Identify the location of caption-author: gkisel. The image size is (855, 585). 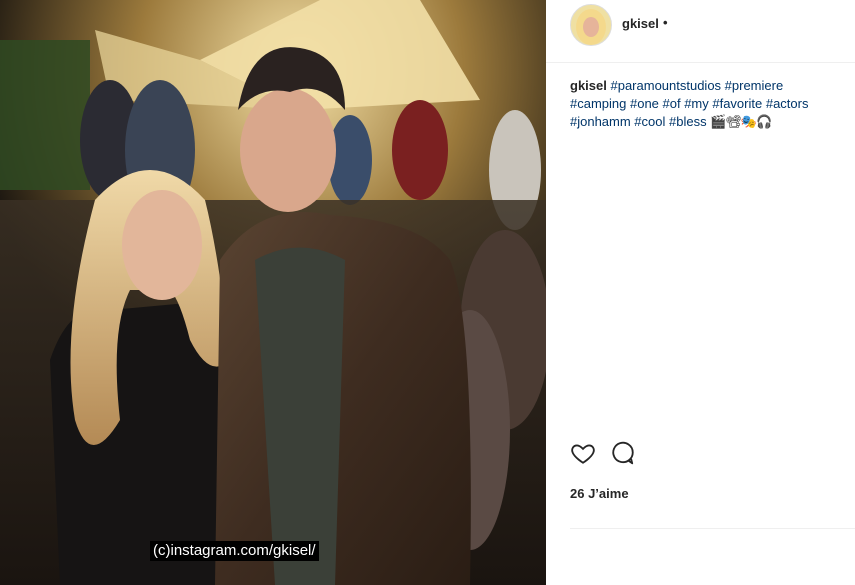
(588, 85).